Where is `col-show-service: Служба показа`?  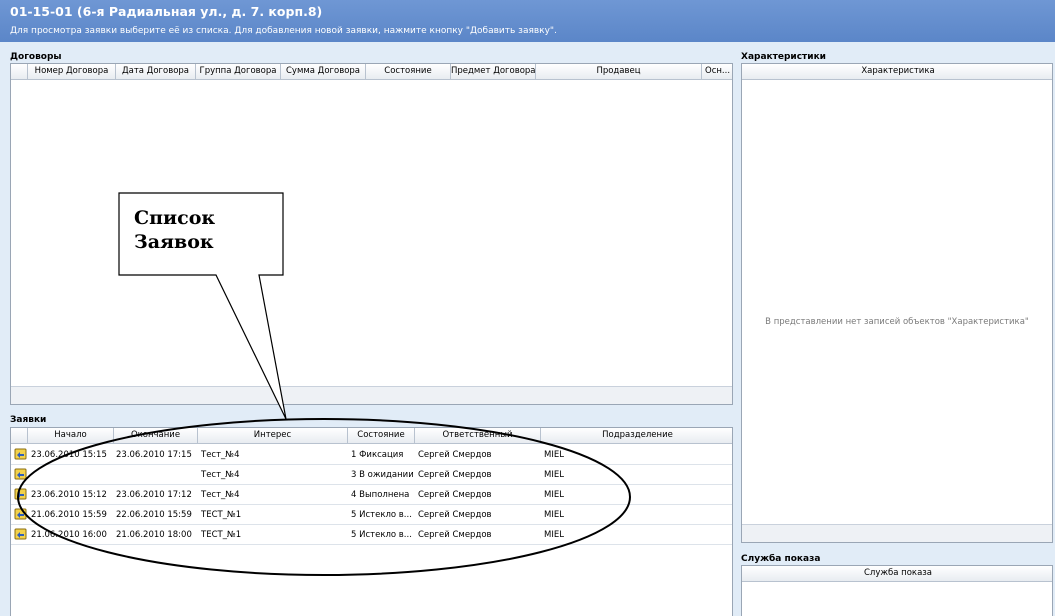 col-show-service: Служба показа is located at coordinates (897, 573).